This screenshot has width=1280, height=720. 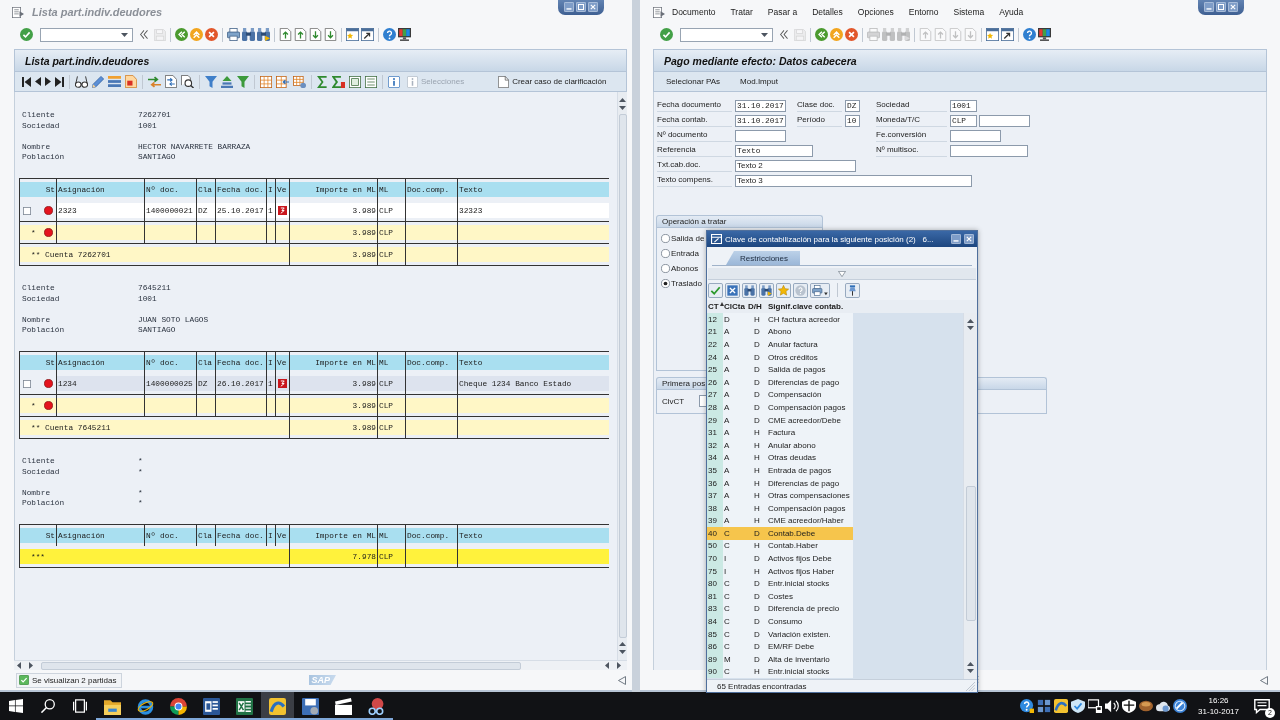 What do you see at coordinates (762, 686) in the screenshot?
I see `status-text: 65 Entradas encontradas` at bounding box center [762, 686].